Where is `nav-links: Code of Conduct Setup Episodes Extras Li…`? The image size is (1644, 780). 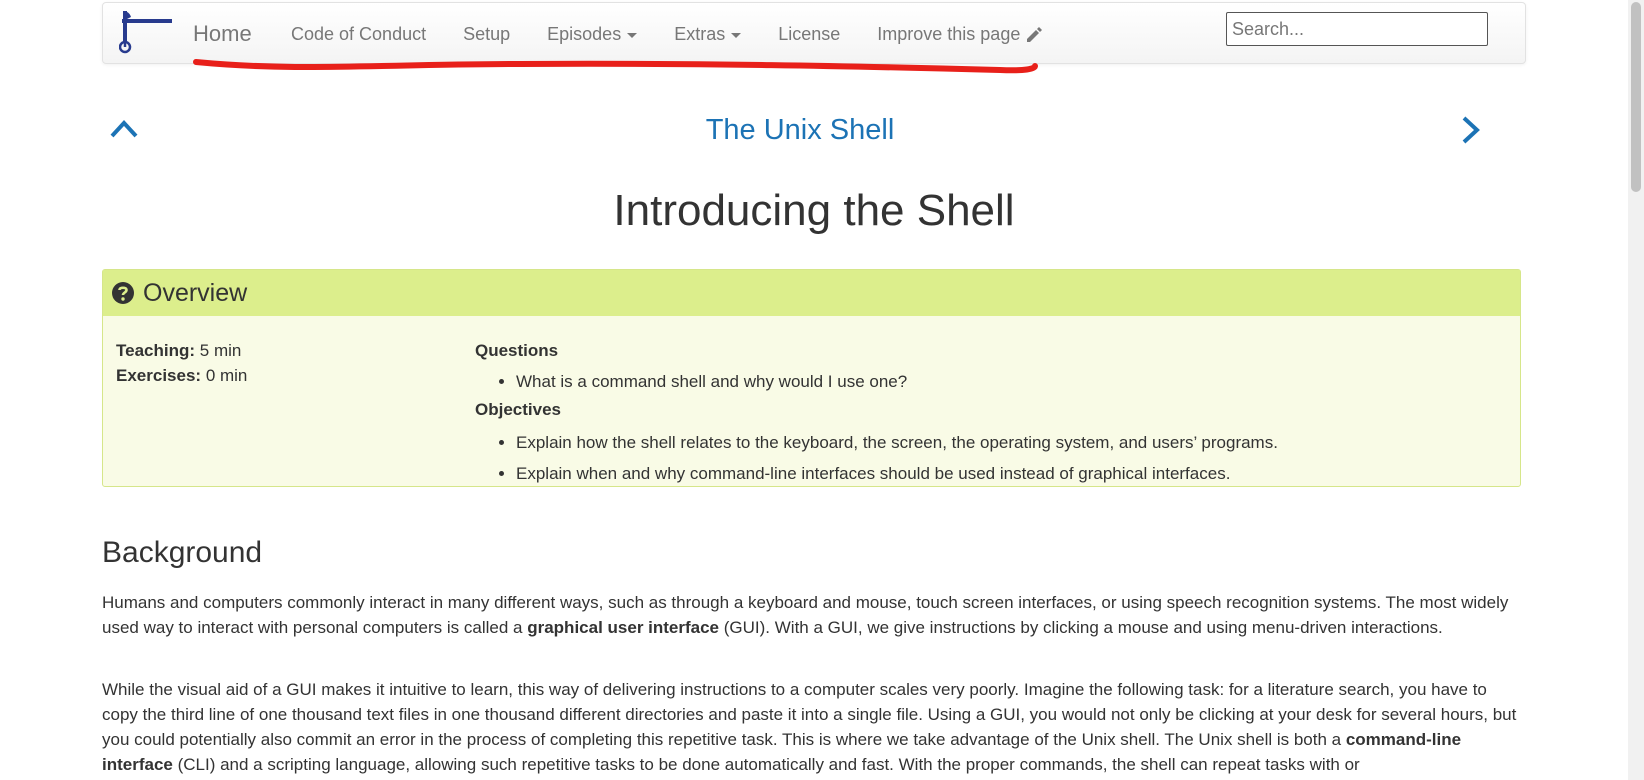 nav-links: Code of Conduct Setup Episodes Extras Li… is located at coordinates (685, 34).